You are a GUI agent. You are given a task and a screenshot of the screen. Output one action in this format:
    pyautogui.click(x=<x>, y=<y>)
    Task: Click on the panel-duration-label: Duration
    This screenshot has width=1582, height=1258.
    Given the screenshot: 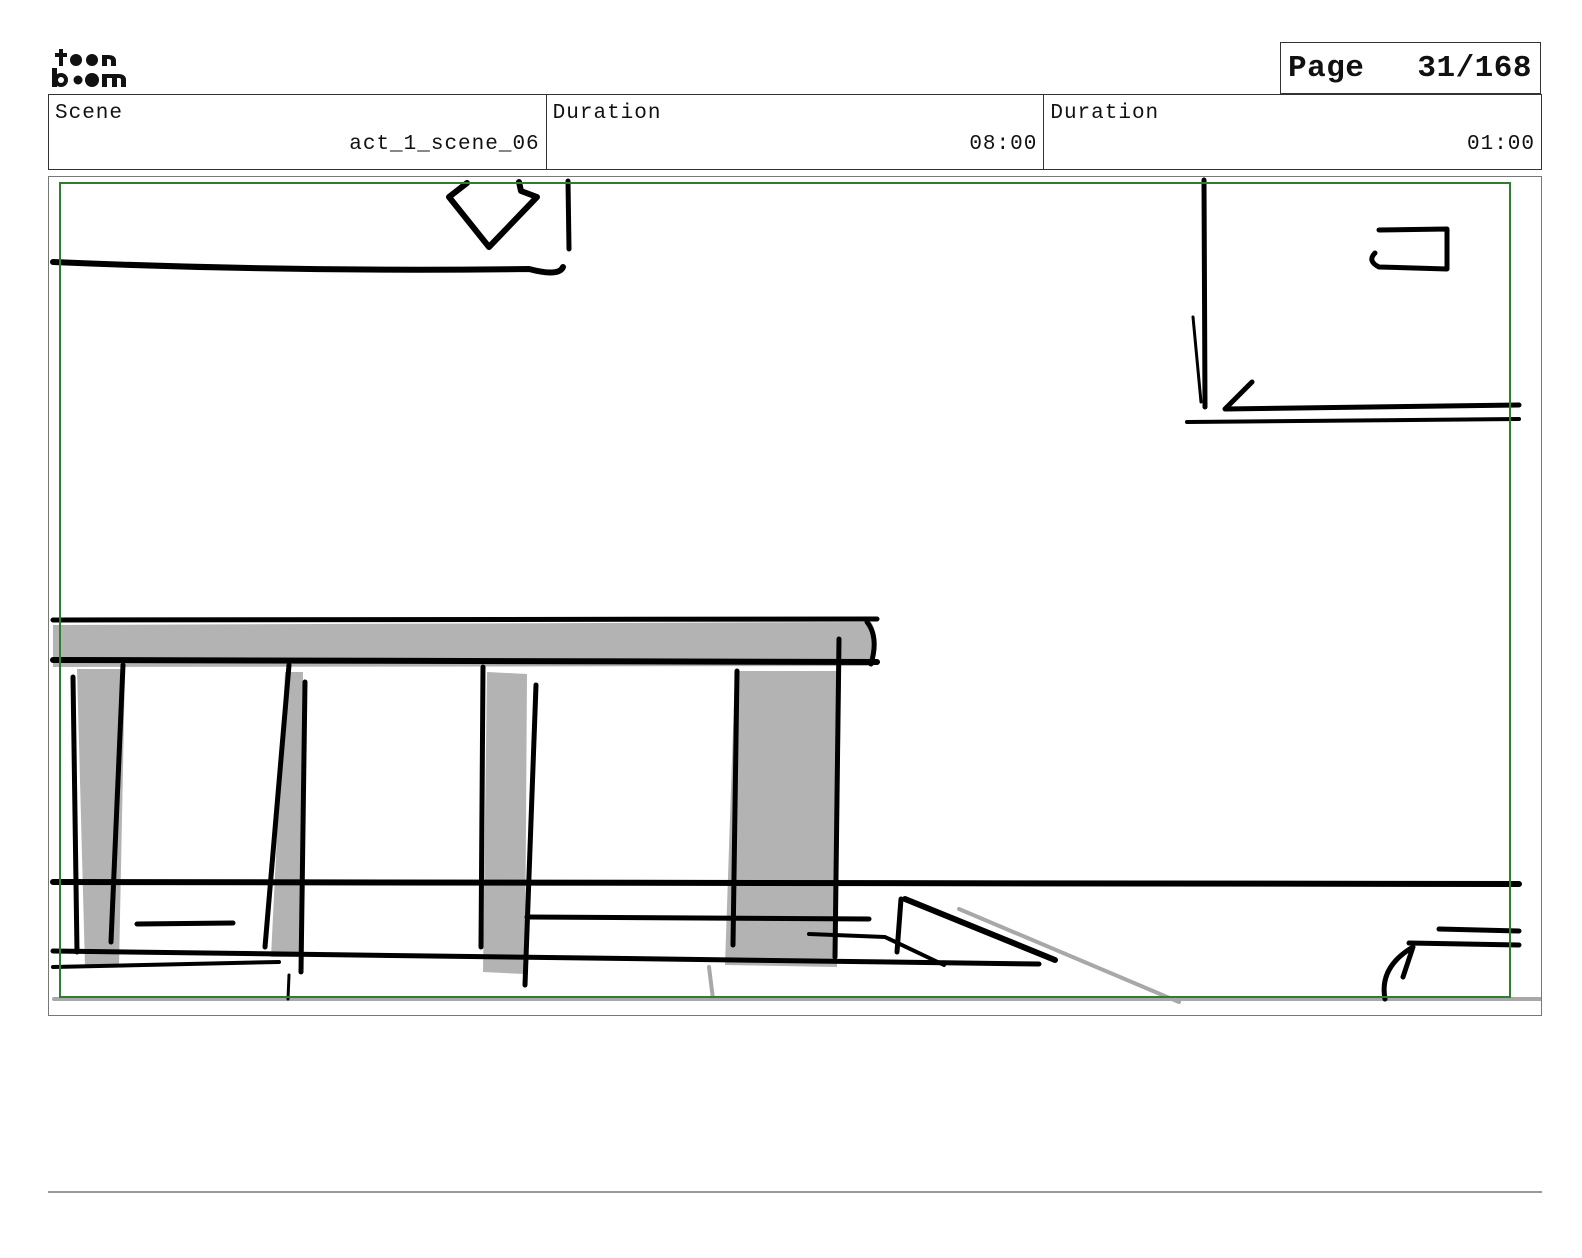 What is the action you would take?
    pyautogui.click(x=1105, y=113)
    